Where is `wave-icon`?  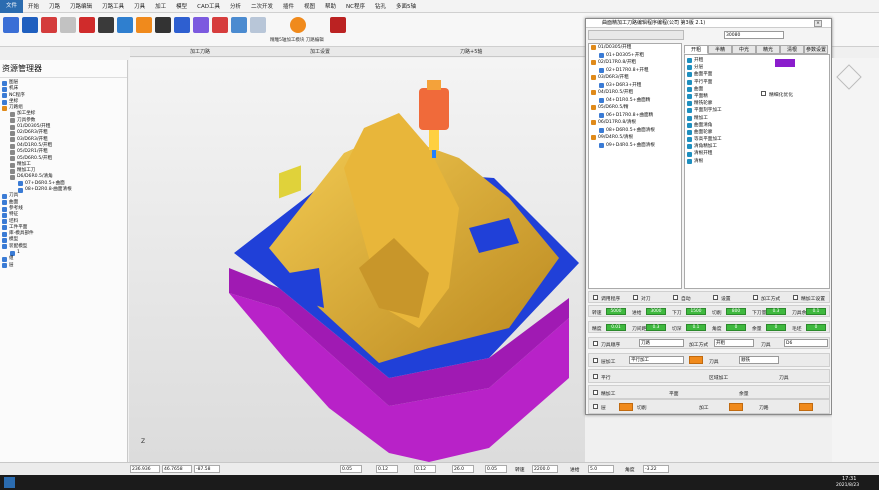
wave-icon is located at coordinates (239, 25).